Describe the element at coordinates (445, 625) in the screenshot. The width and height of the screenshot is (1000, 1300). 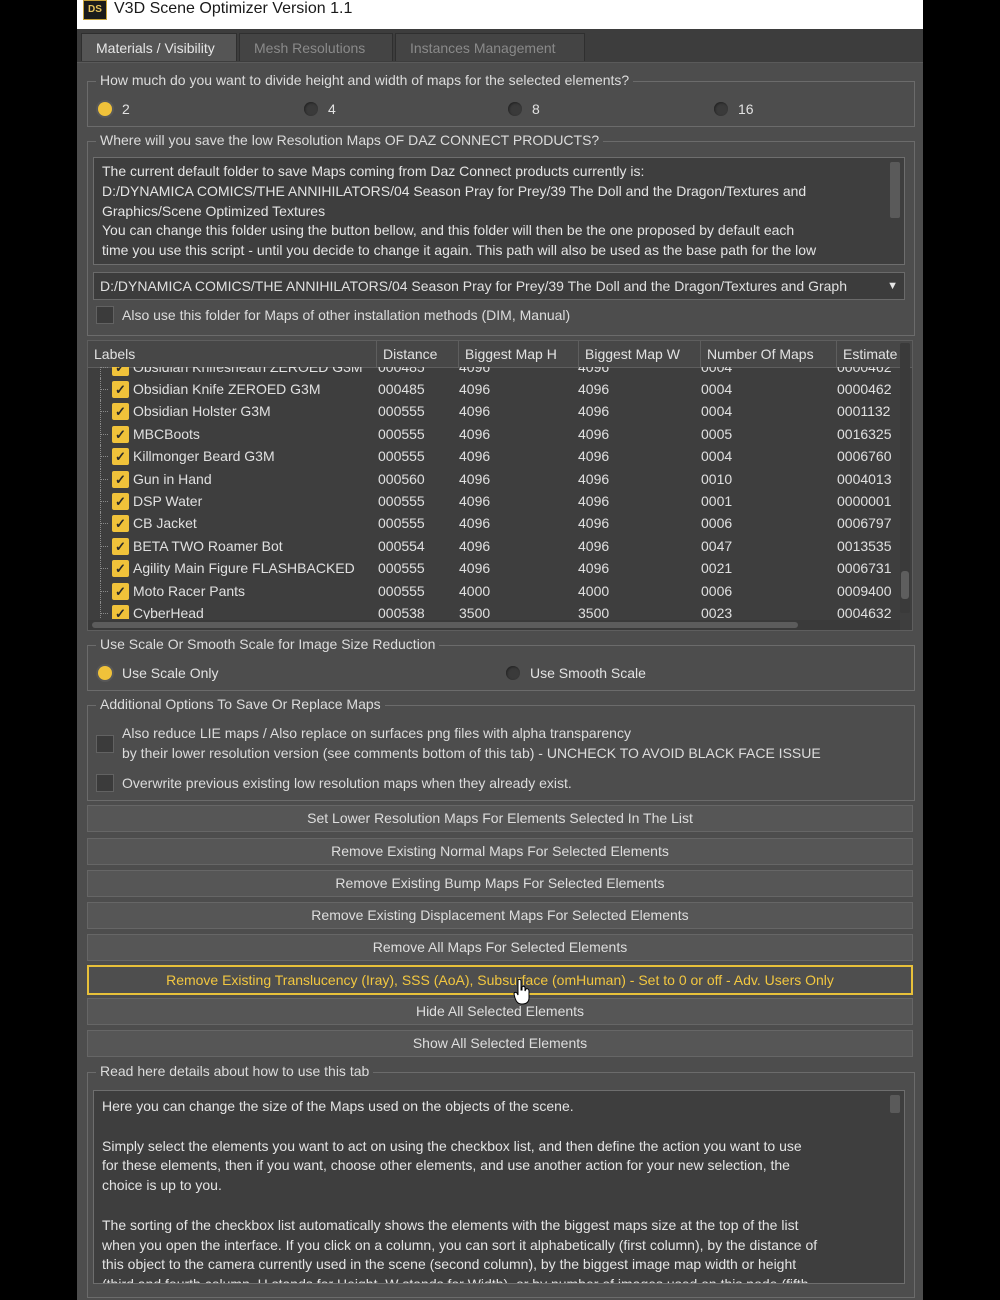
I see `table-hscroll-thumb` at that location.